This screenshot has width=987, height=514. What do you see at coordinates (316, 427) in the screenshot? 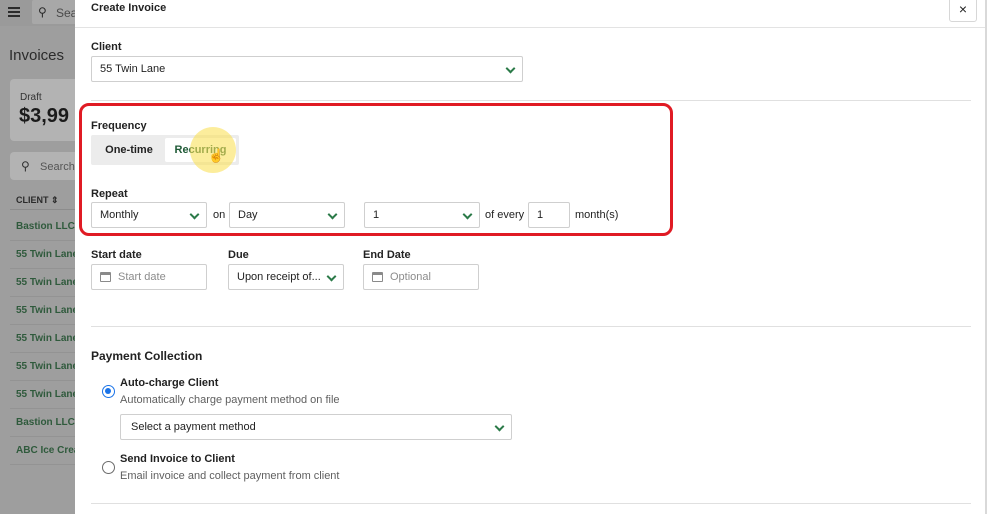
I see `payment-method-select: Select a payment method` at bounding box center [316, 427].